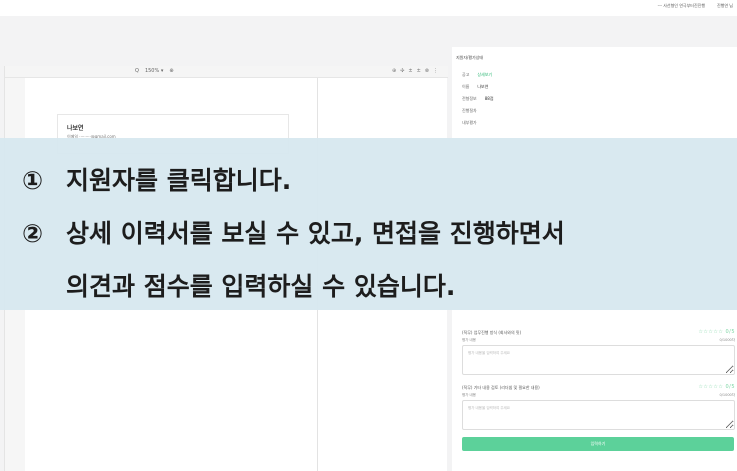  Describe the element at coordinates (137, 71) in the screenshot. I see `zoom-out-icon: Q` at that location.